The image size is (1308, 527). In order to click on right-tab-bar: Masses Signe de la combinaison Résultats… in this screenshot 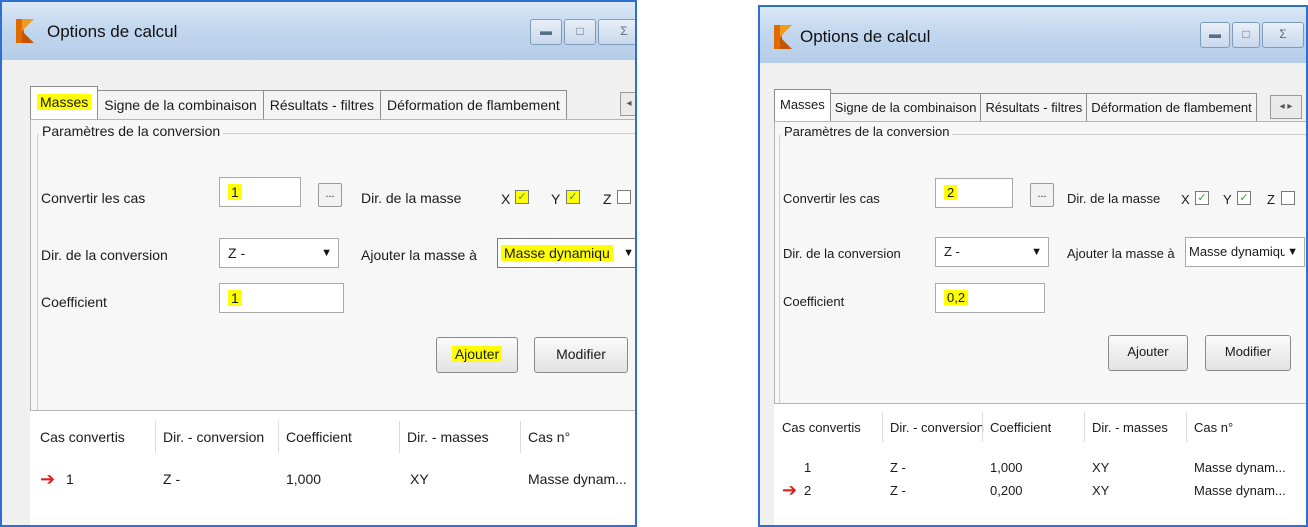, I will do `click(1015, 105)`.